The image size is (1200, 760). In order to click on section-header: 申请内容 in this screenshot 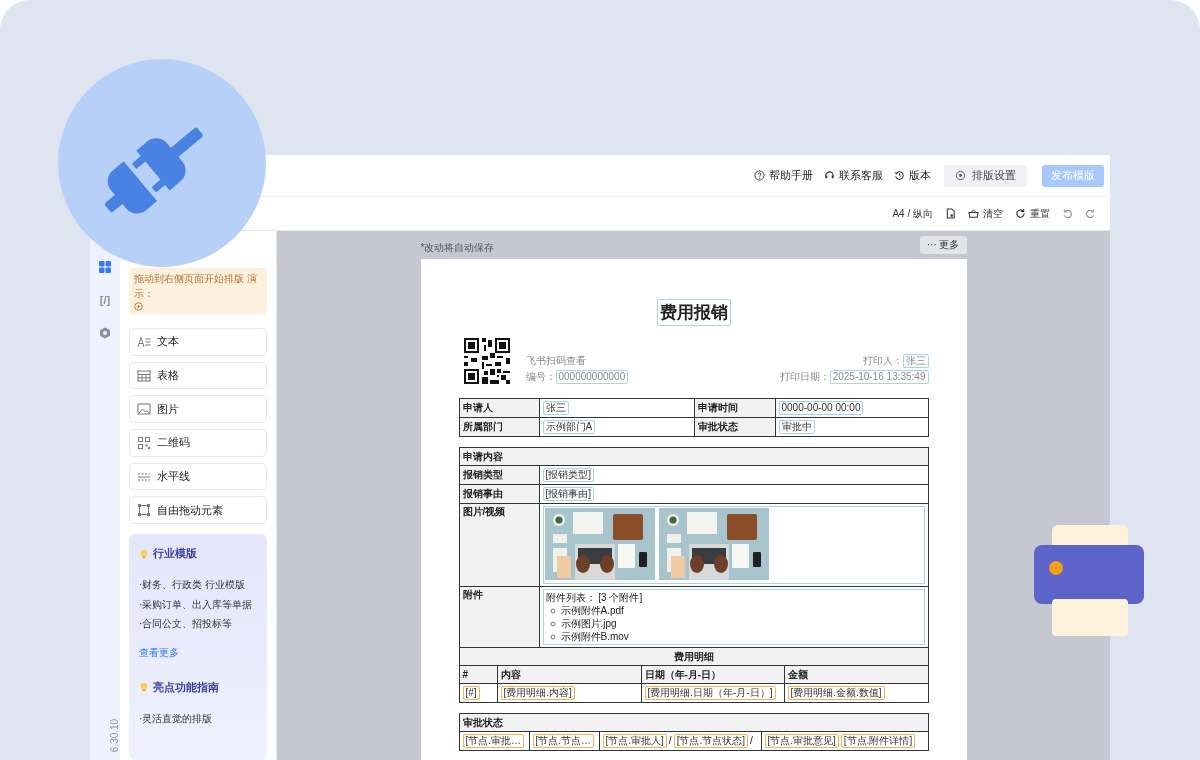, I will do `click(693, 456)`.